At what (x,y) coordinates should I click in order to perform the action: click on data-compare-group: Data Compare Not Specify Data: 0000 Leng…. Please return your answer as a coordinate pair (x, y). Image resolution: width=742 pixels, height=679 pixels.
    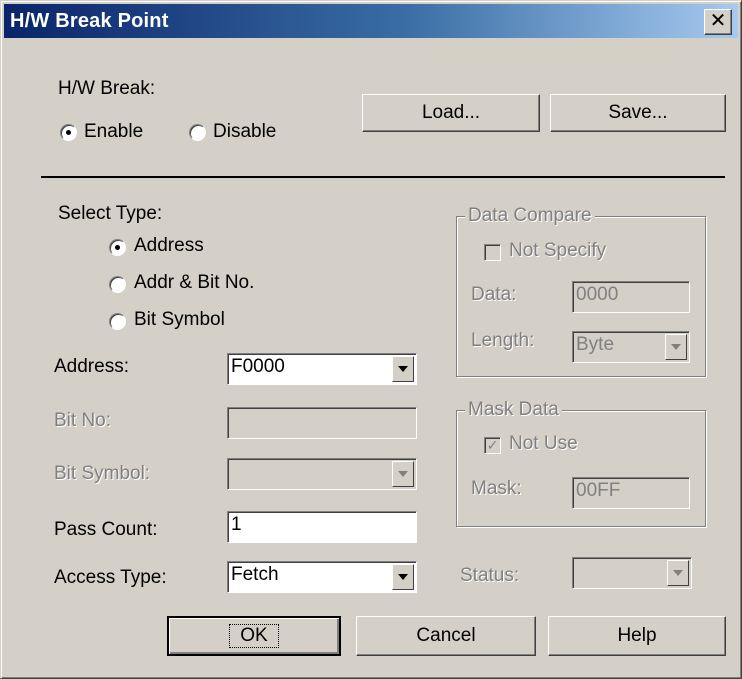
    Looking at the image, I should click on (581, 291).